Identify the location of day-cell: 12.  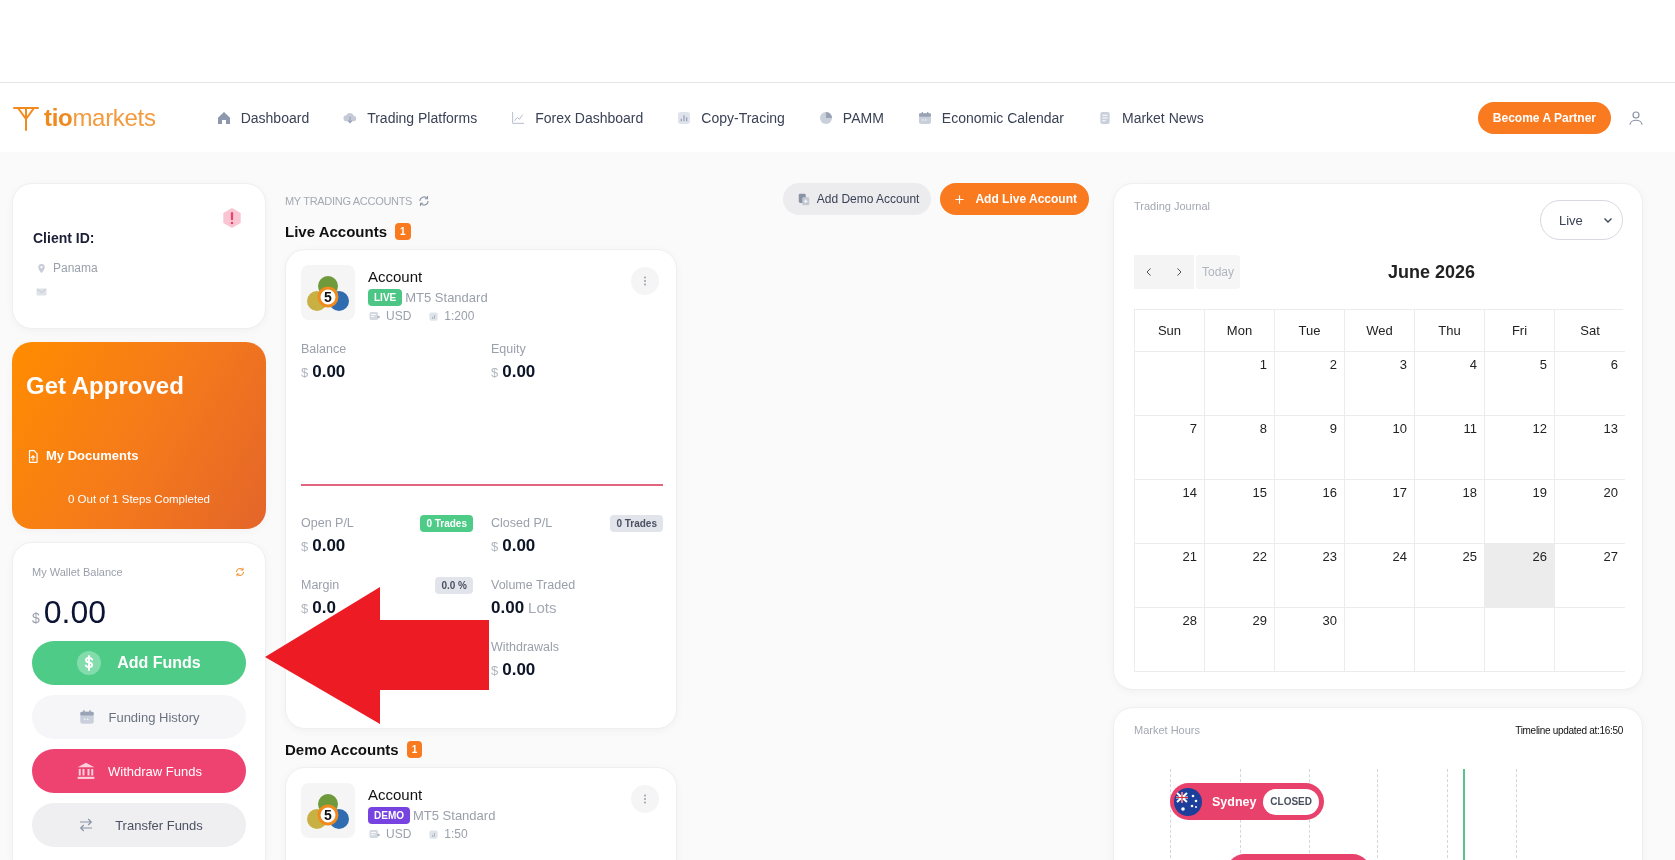
(1520, 448).